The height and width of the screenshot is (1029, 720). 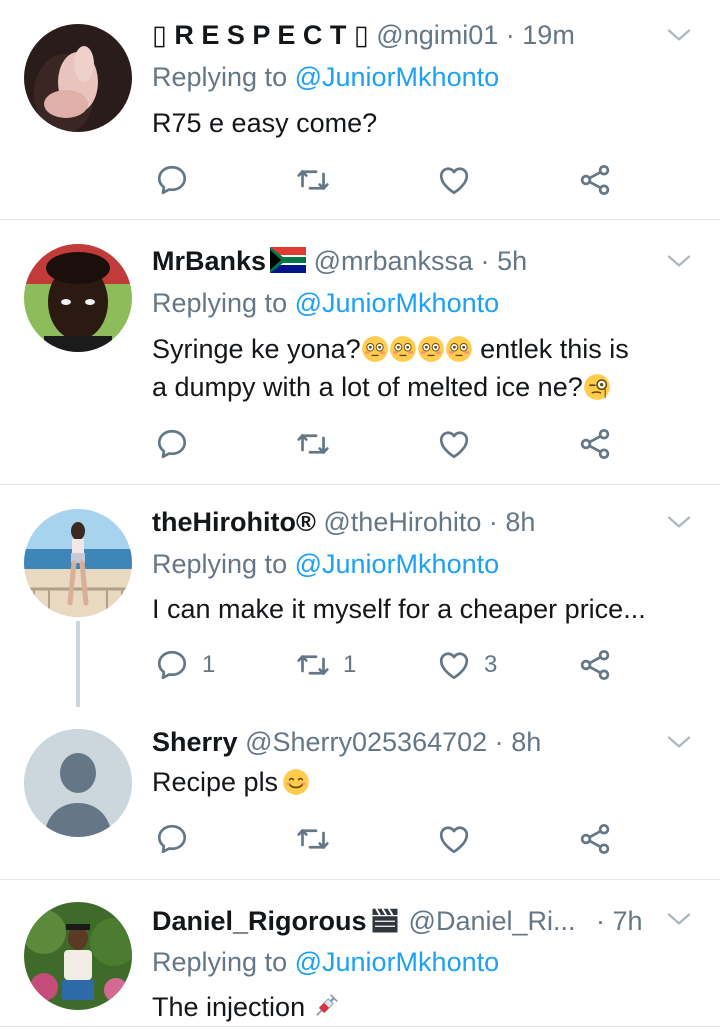 I want to click on timestamp: 5h, so click(x=512, y=261).